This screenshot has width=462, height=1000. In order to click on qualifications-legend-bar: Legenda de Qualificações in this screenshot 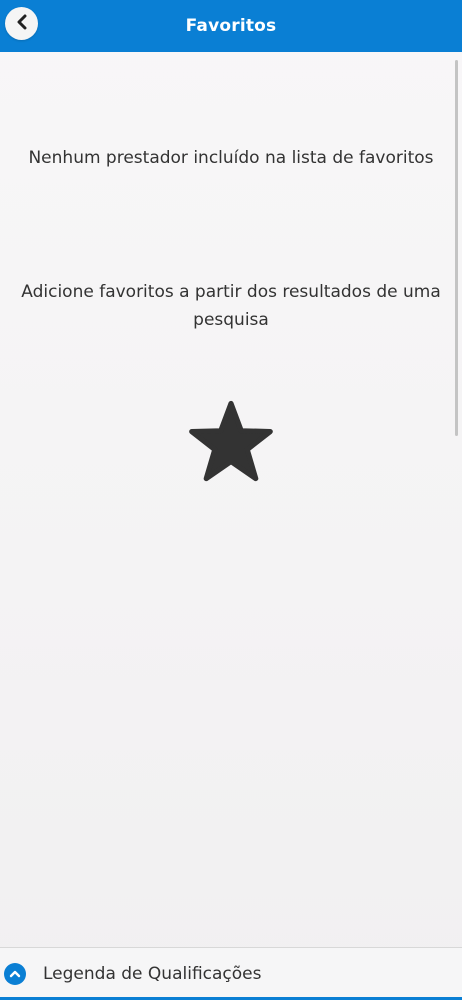, I will do `click(231, 973)`.